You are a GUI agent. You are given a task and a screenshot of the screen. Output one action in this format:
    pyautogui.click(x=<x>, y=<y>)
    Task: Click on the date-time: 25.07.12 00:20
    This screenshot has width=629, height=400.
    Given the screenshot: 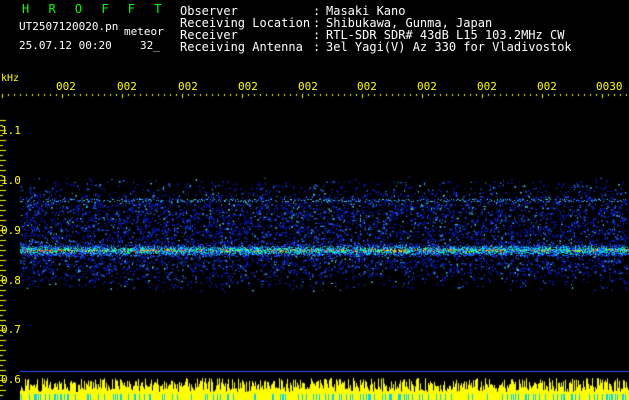 What is the action you would take?
    pyautogui.click(x=65, y=45)
    